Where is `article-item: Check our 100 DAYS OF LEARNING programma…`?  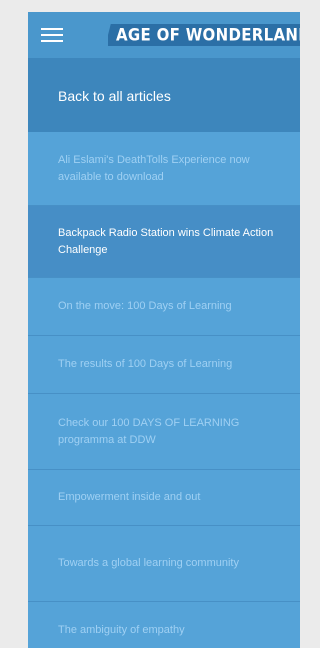
article-item: Check our 100 DAYS OF LEARNING programma… is located at coordinates (164, 432).